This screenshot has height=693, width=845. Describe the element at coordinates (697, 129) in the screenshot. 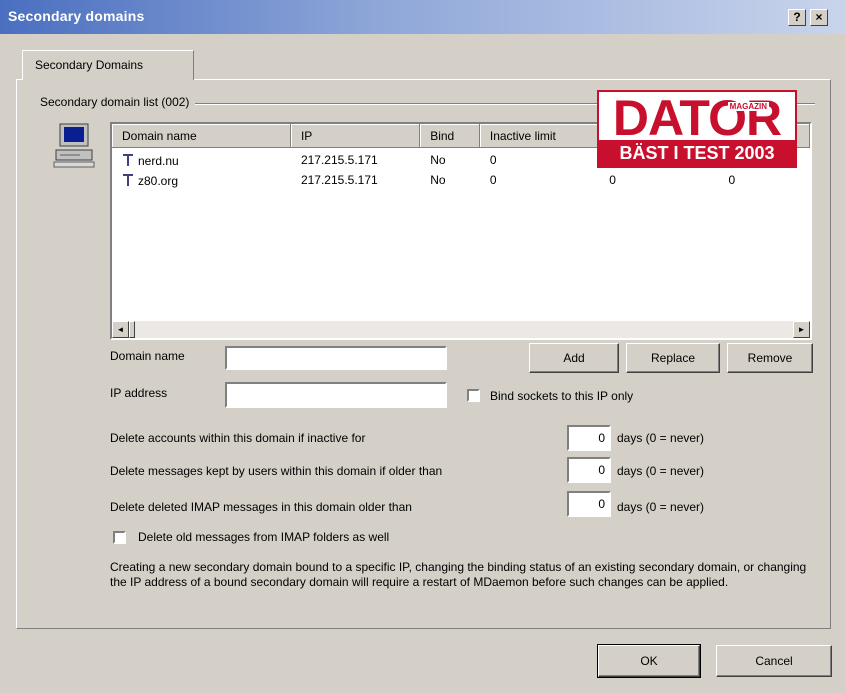

I see `dator-magazin-badge: DATOR MAGAZIN BÄST I TEST 2003` at that location.